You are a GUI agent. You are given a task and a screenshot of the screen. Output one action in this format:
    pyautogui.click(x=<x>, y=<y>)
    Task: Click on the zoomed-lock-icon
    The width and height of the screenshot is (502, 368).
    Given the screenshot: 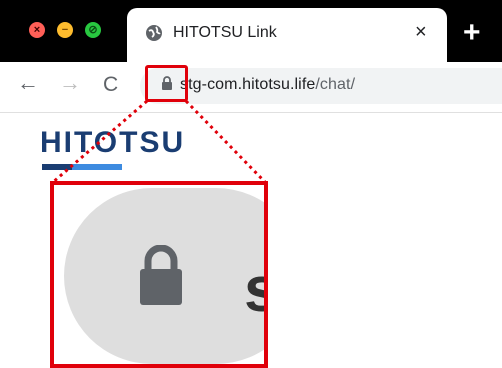 What is the action you would take?
    pyautogui.click(x=161, y=275)
    